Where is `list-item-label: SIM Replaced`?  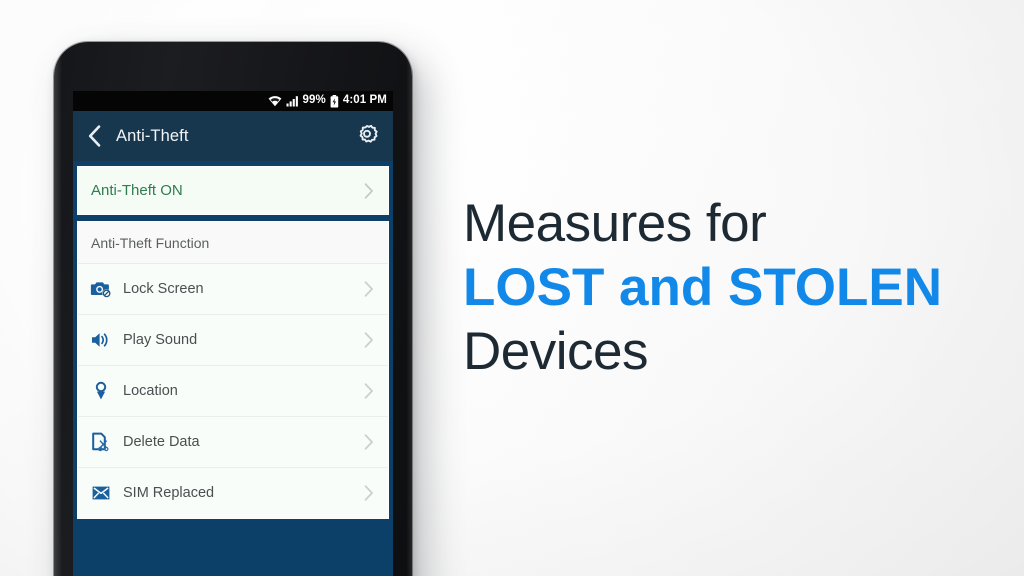 list-item-label: SIM Replaced is located at coordinates (169, 493).